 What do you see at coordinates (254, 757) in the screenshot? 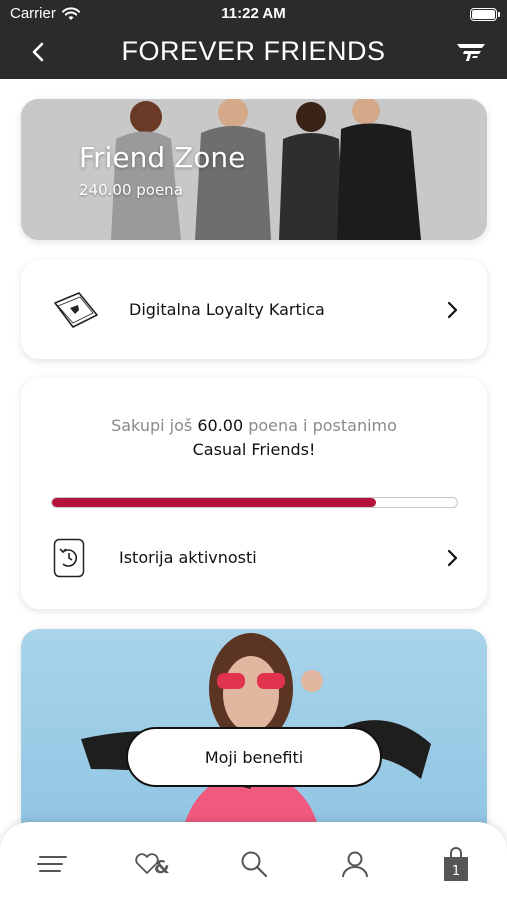
I see `my-benefits-button: Moji benefiti` at bounding box center [254, 757].